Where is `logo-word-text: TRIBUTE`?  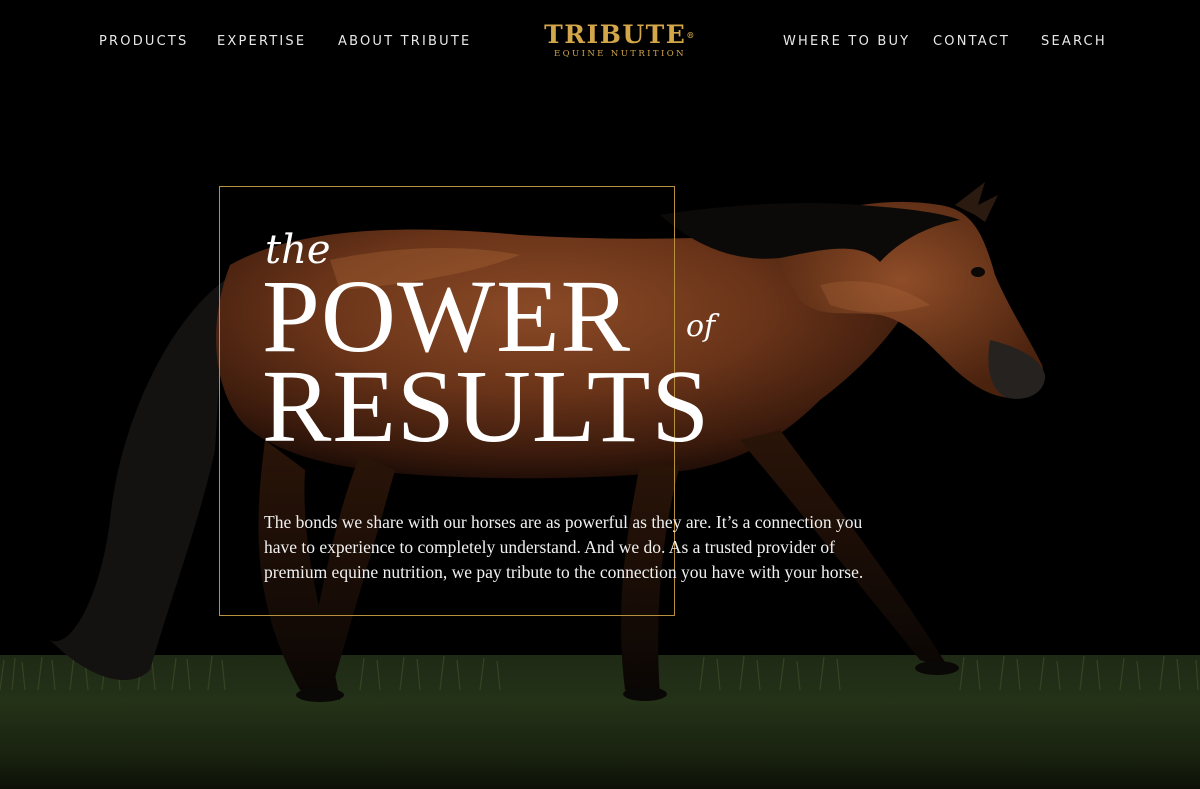
logo-word-text: TRIBUTE is located at coordinates (615, 34).